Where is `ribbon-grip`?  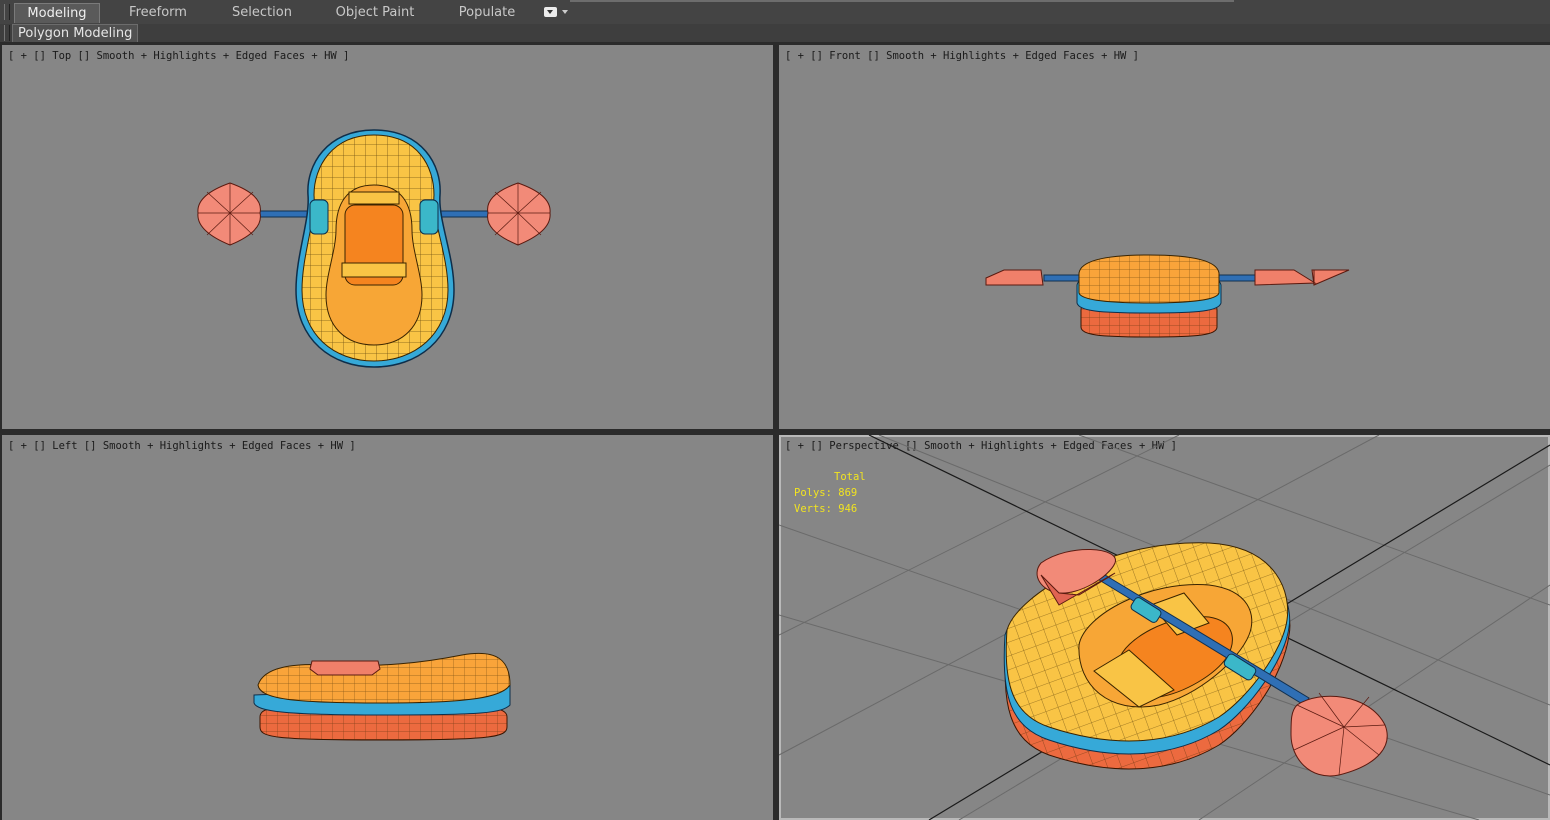 ribbon-grip is located at coordinates (7, 12).